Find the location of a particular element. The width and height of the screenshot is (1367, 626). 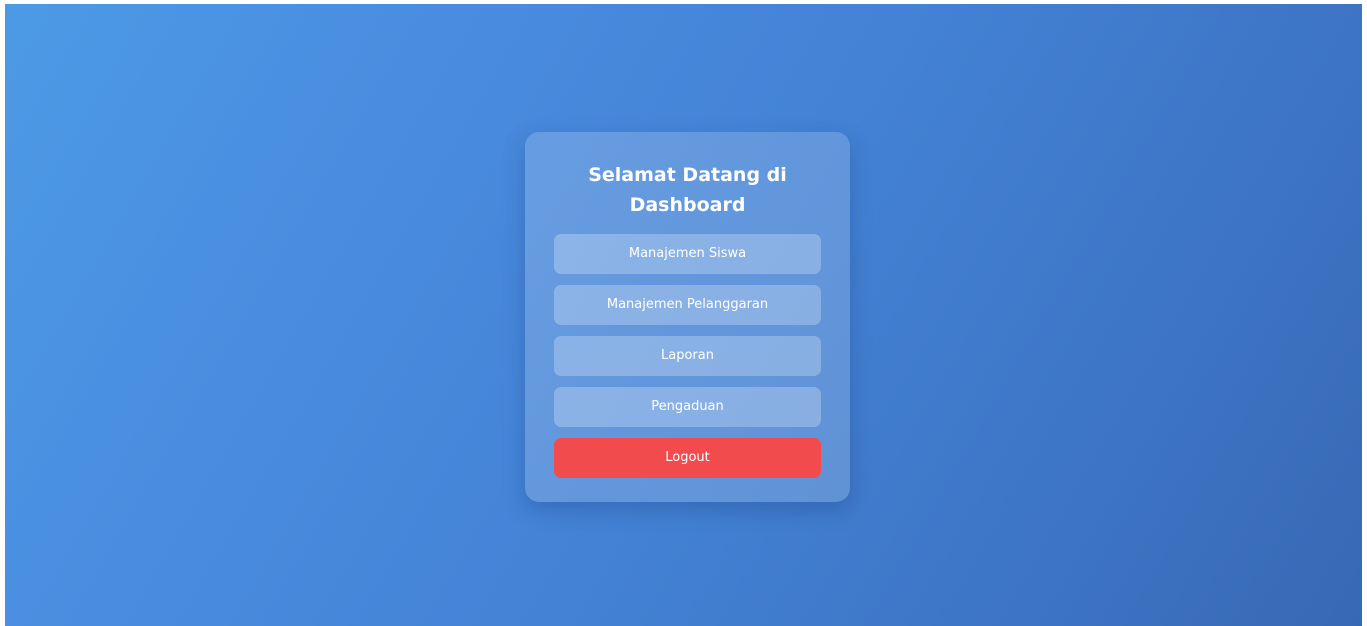

laporan-button: Laporan is located at coordinates (687, 356).